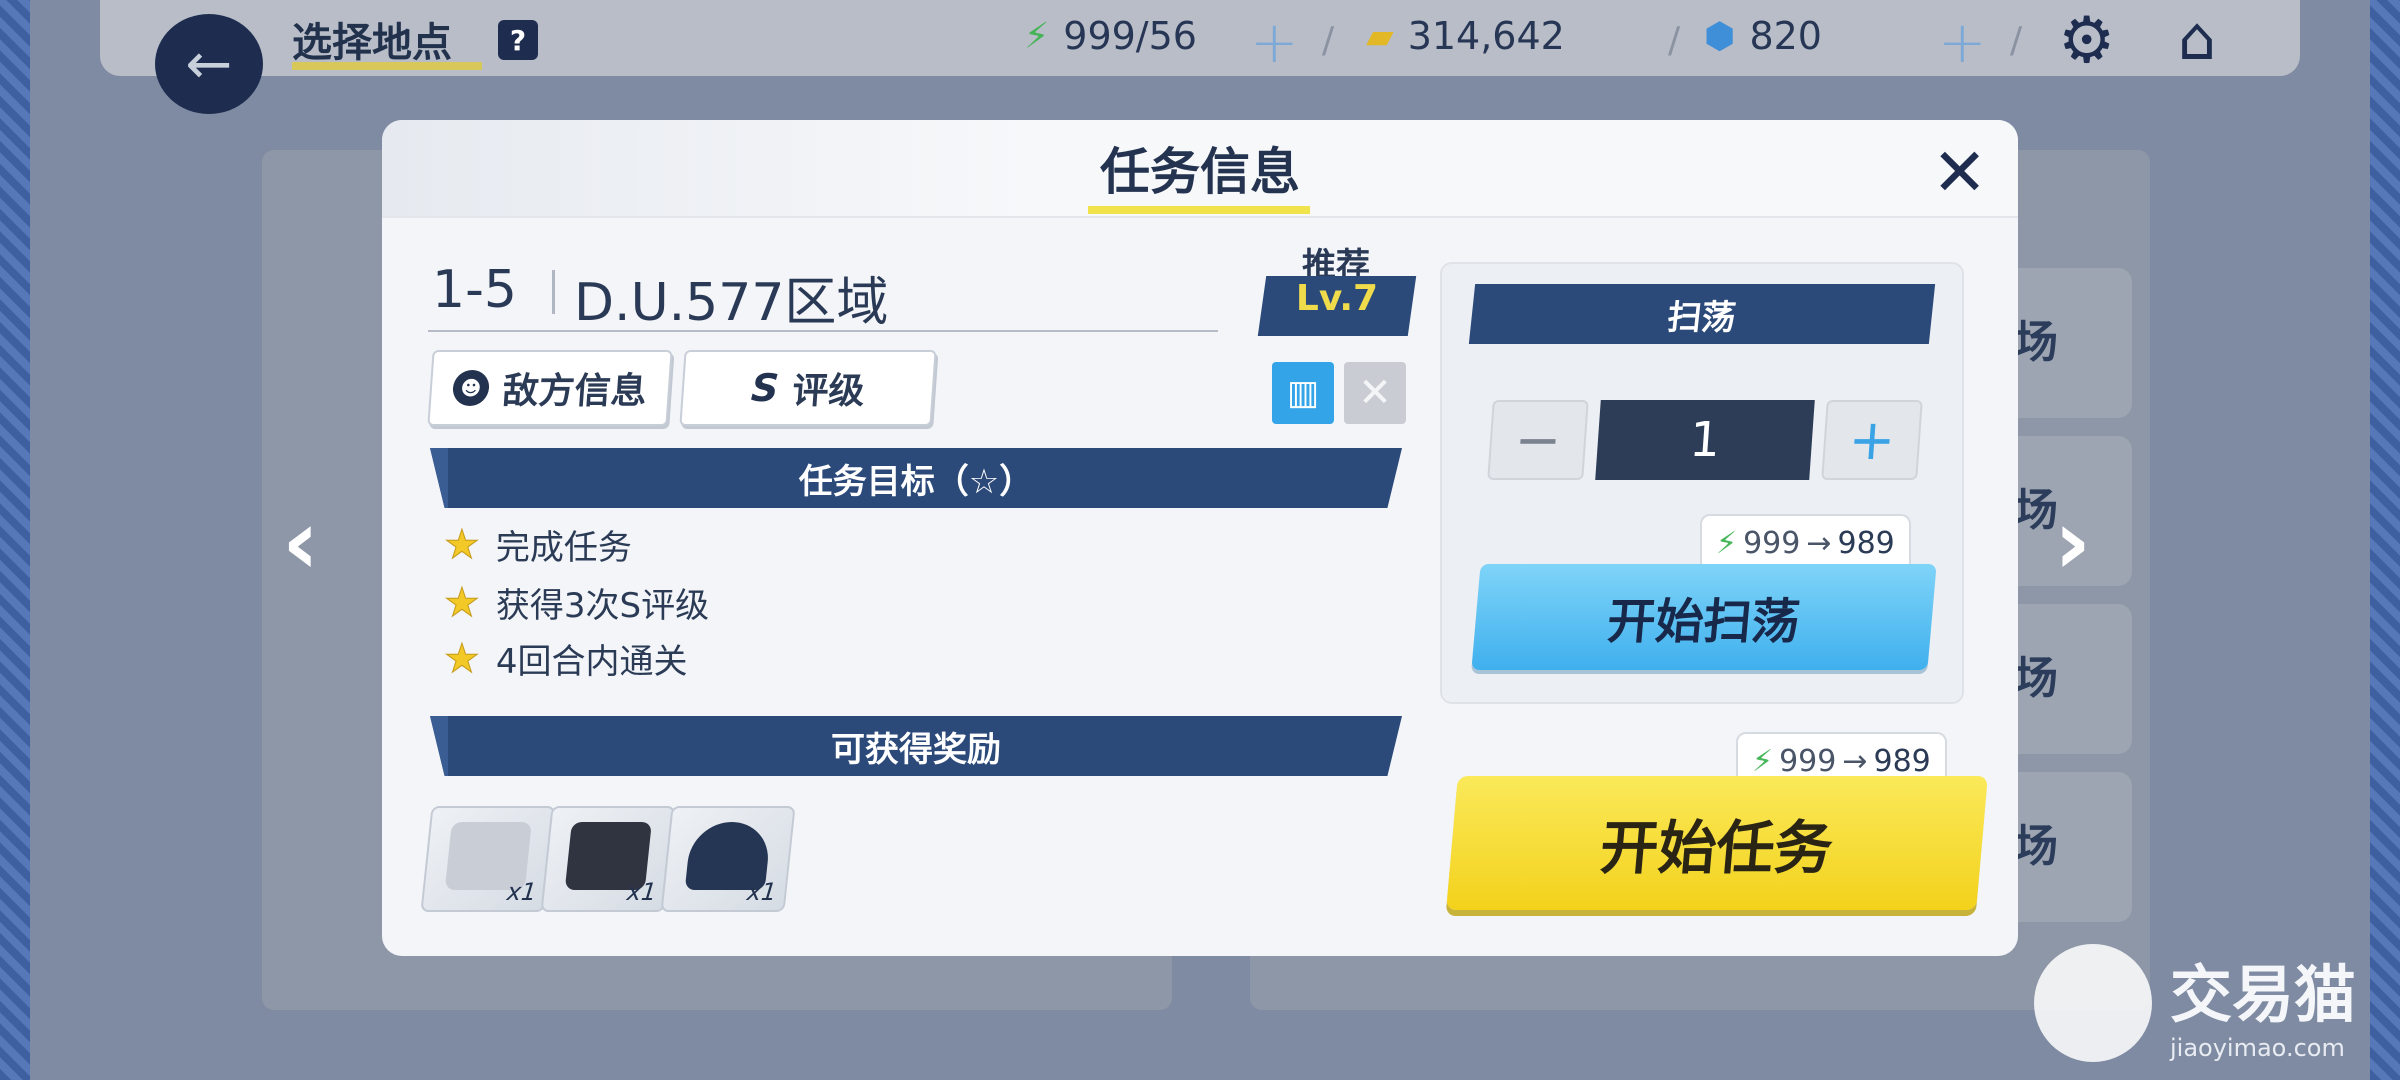 Image resolution: width=2400 pixels, height=1080 pixels. Describe the element at coordinates (474, 290) in the screenshot. I see `stage-id: 1-5` at that location.